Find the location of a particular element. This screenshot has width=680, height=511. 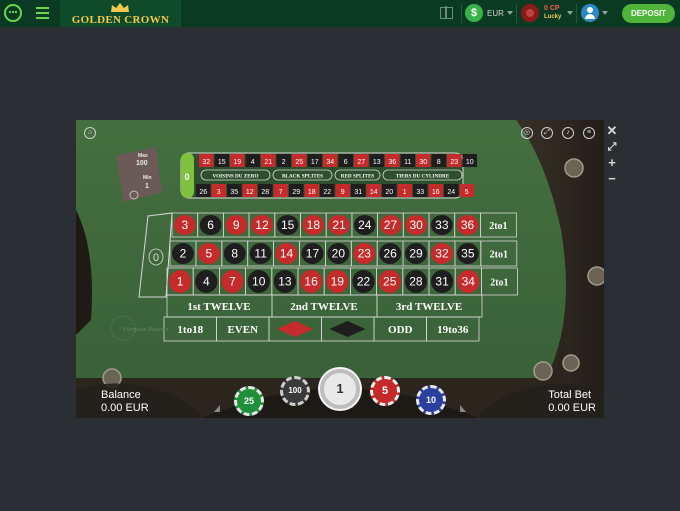

svg-text: 21 is located at coordinates (268, 162).